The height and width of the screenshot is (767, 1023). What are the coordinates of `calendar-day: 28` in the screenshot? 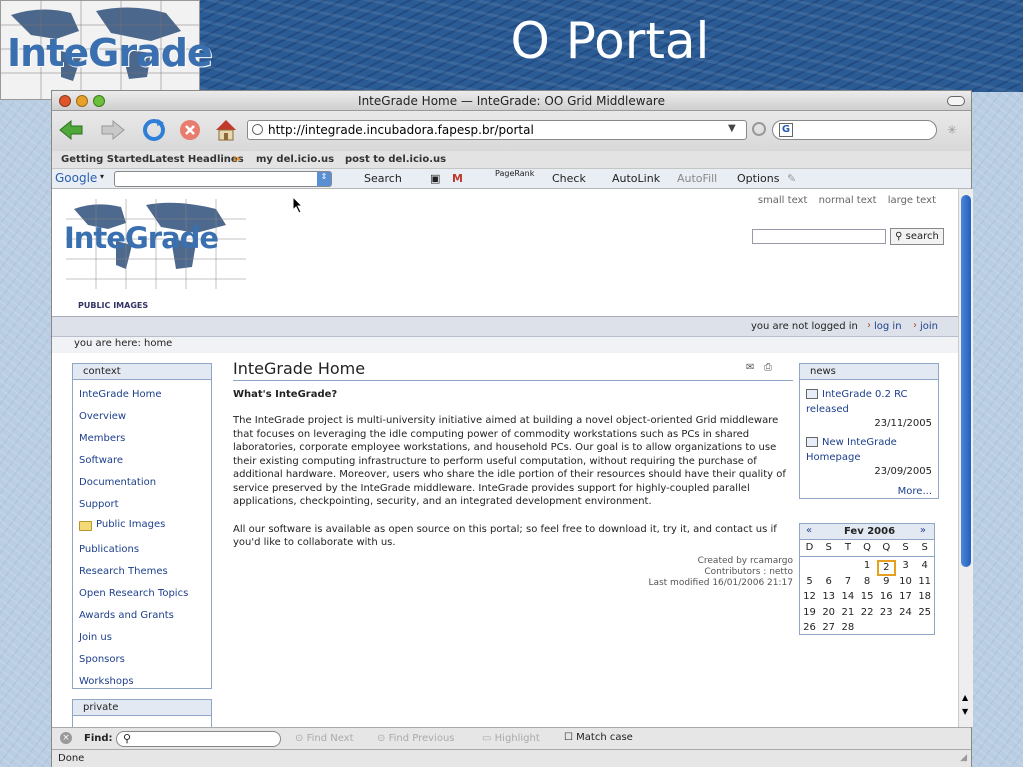 It's located at (847, 627).